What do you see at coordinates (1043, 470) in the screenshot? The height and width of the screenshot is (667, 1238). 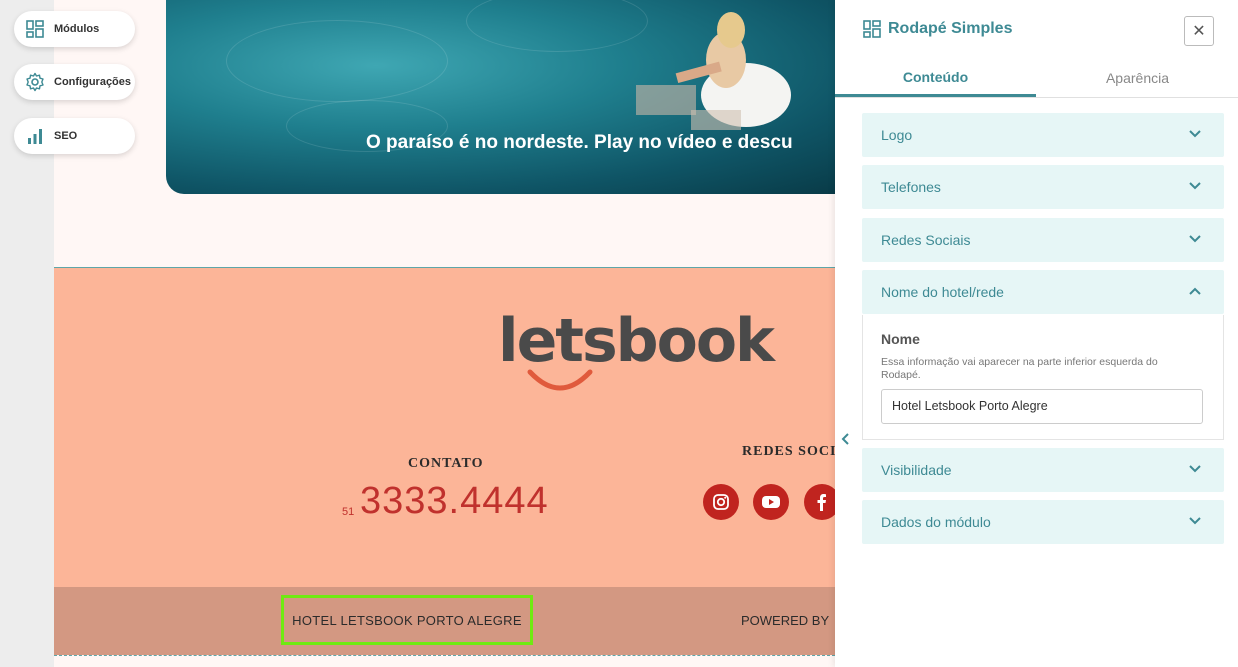 I see `accordion-visibilidade: Visibilidade` at bounding box center [1043, 470].